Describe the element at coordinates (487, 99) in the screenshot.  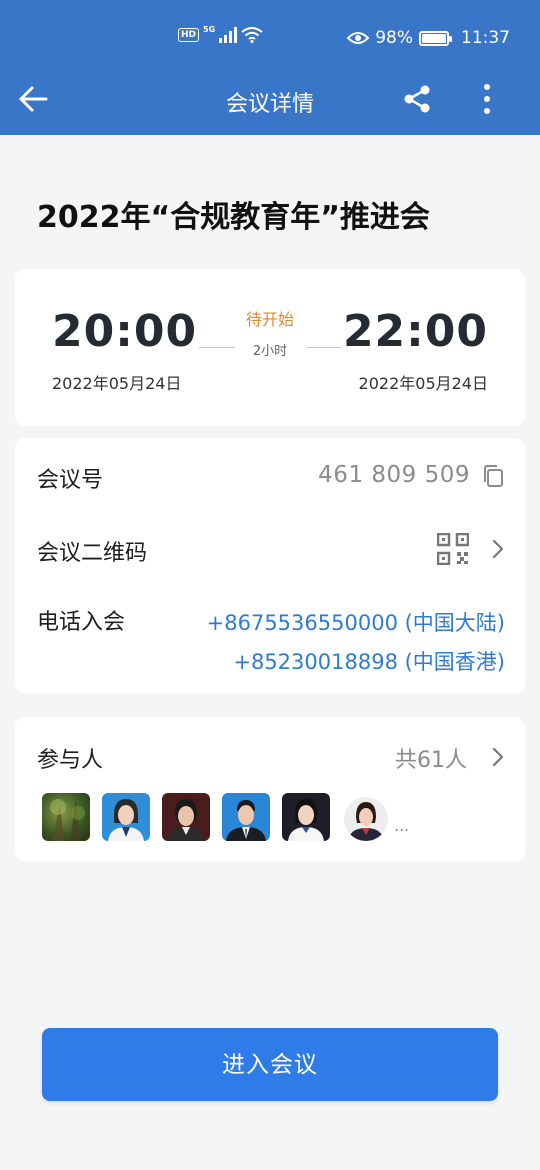
I see `more-vertical-icon` at that location.